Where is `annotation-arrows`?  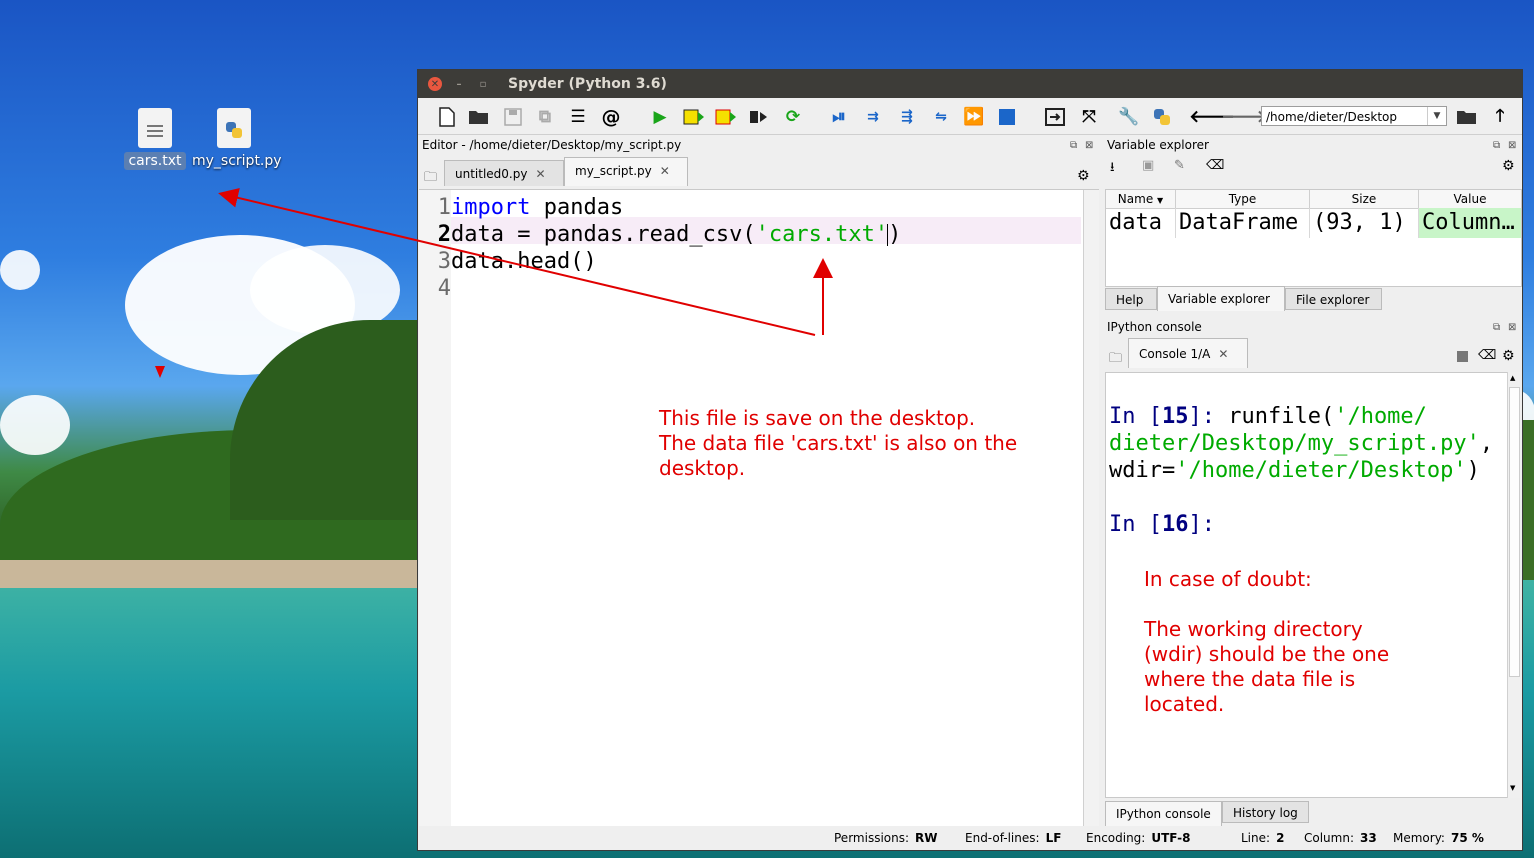
annotation-arrows is located at coordinates (525, 261).